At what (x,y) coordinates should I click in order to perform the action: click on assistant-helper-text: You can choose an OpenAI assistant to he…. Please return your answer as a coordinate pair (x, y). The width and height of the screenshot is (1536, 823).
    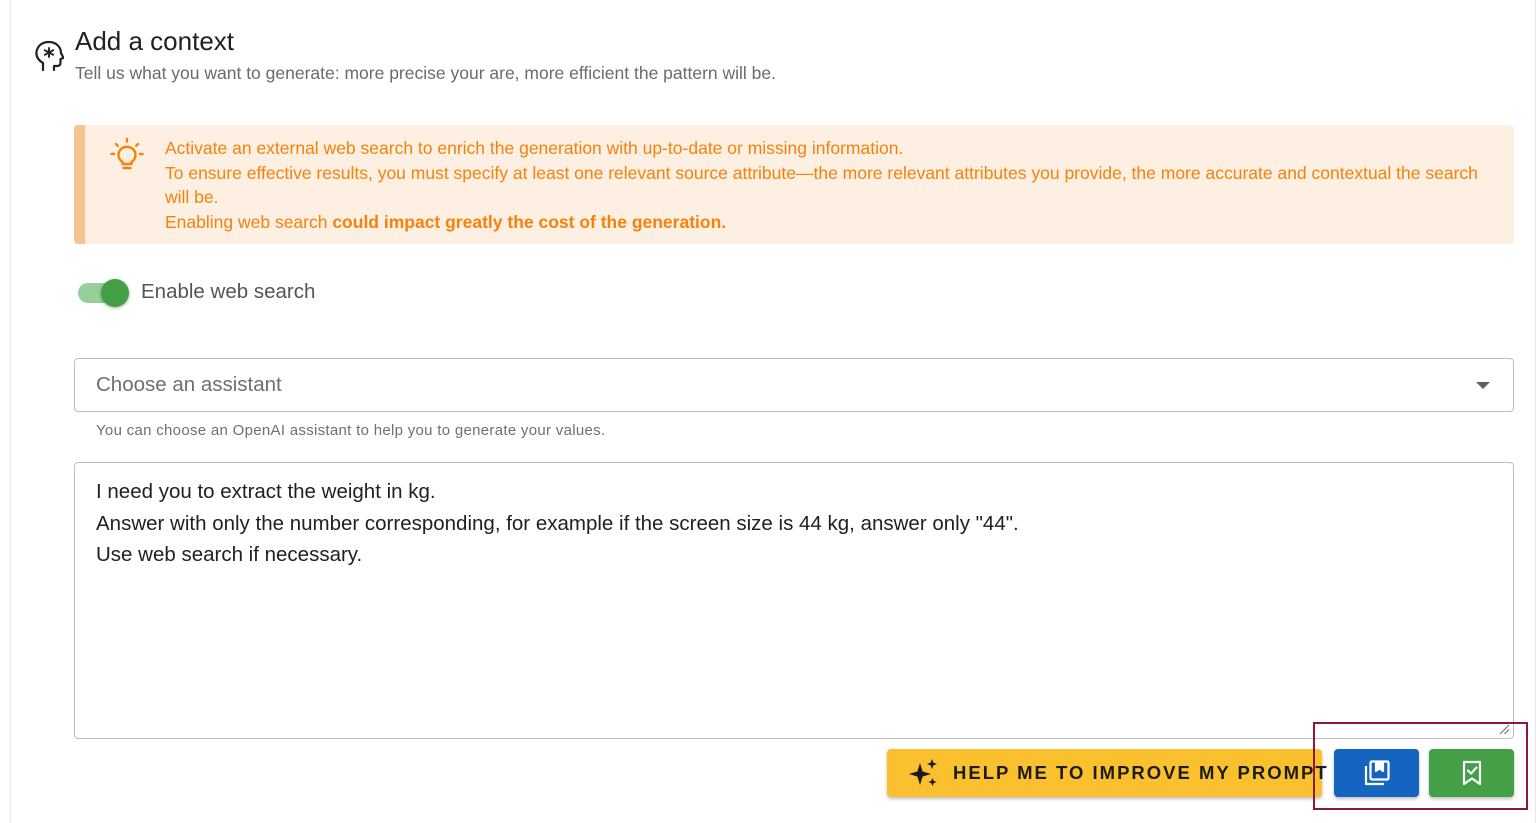
    Looking at the image, I should click on (351, 430).